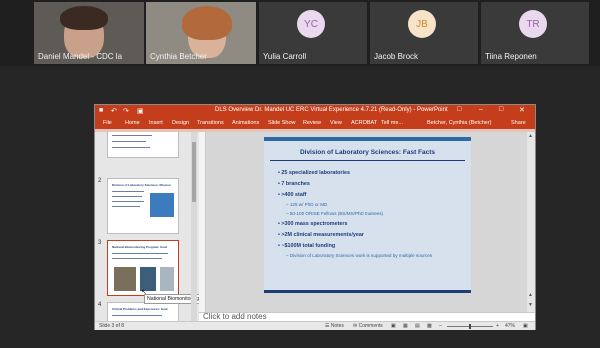 This screenshot has width=600, height=348. Describe the element at coordinates (112, 326) in the screenshot. I see `slide-indicator: Slide 3 of 8` at that location.